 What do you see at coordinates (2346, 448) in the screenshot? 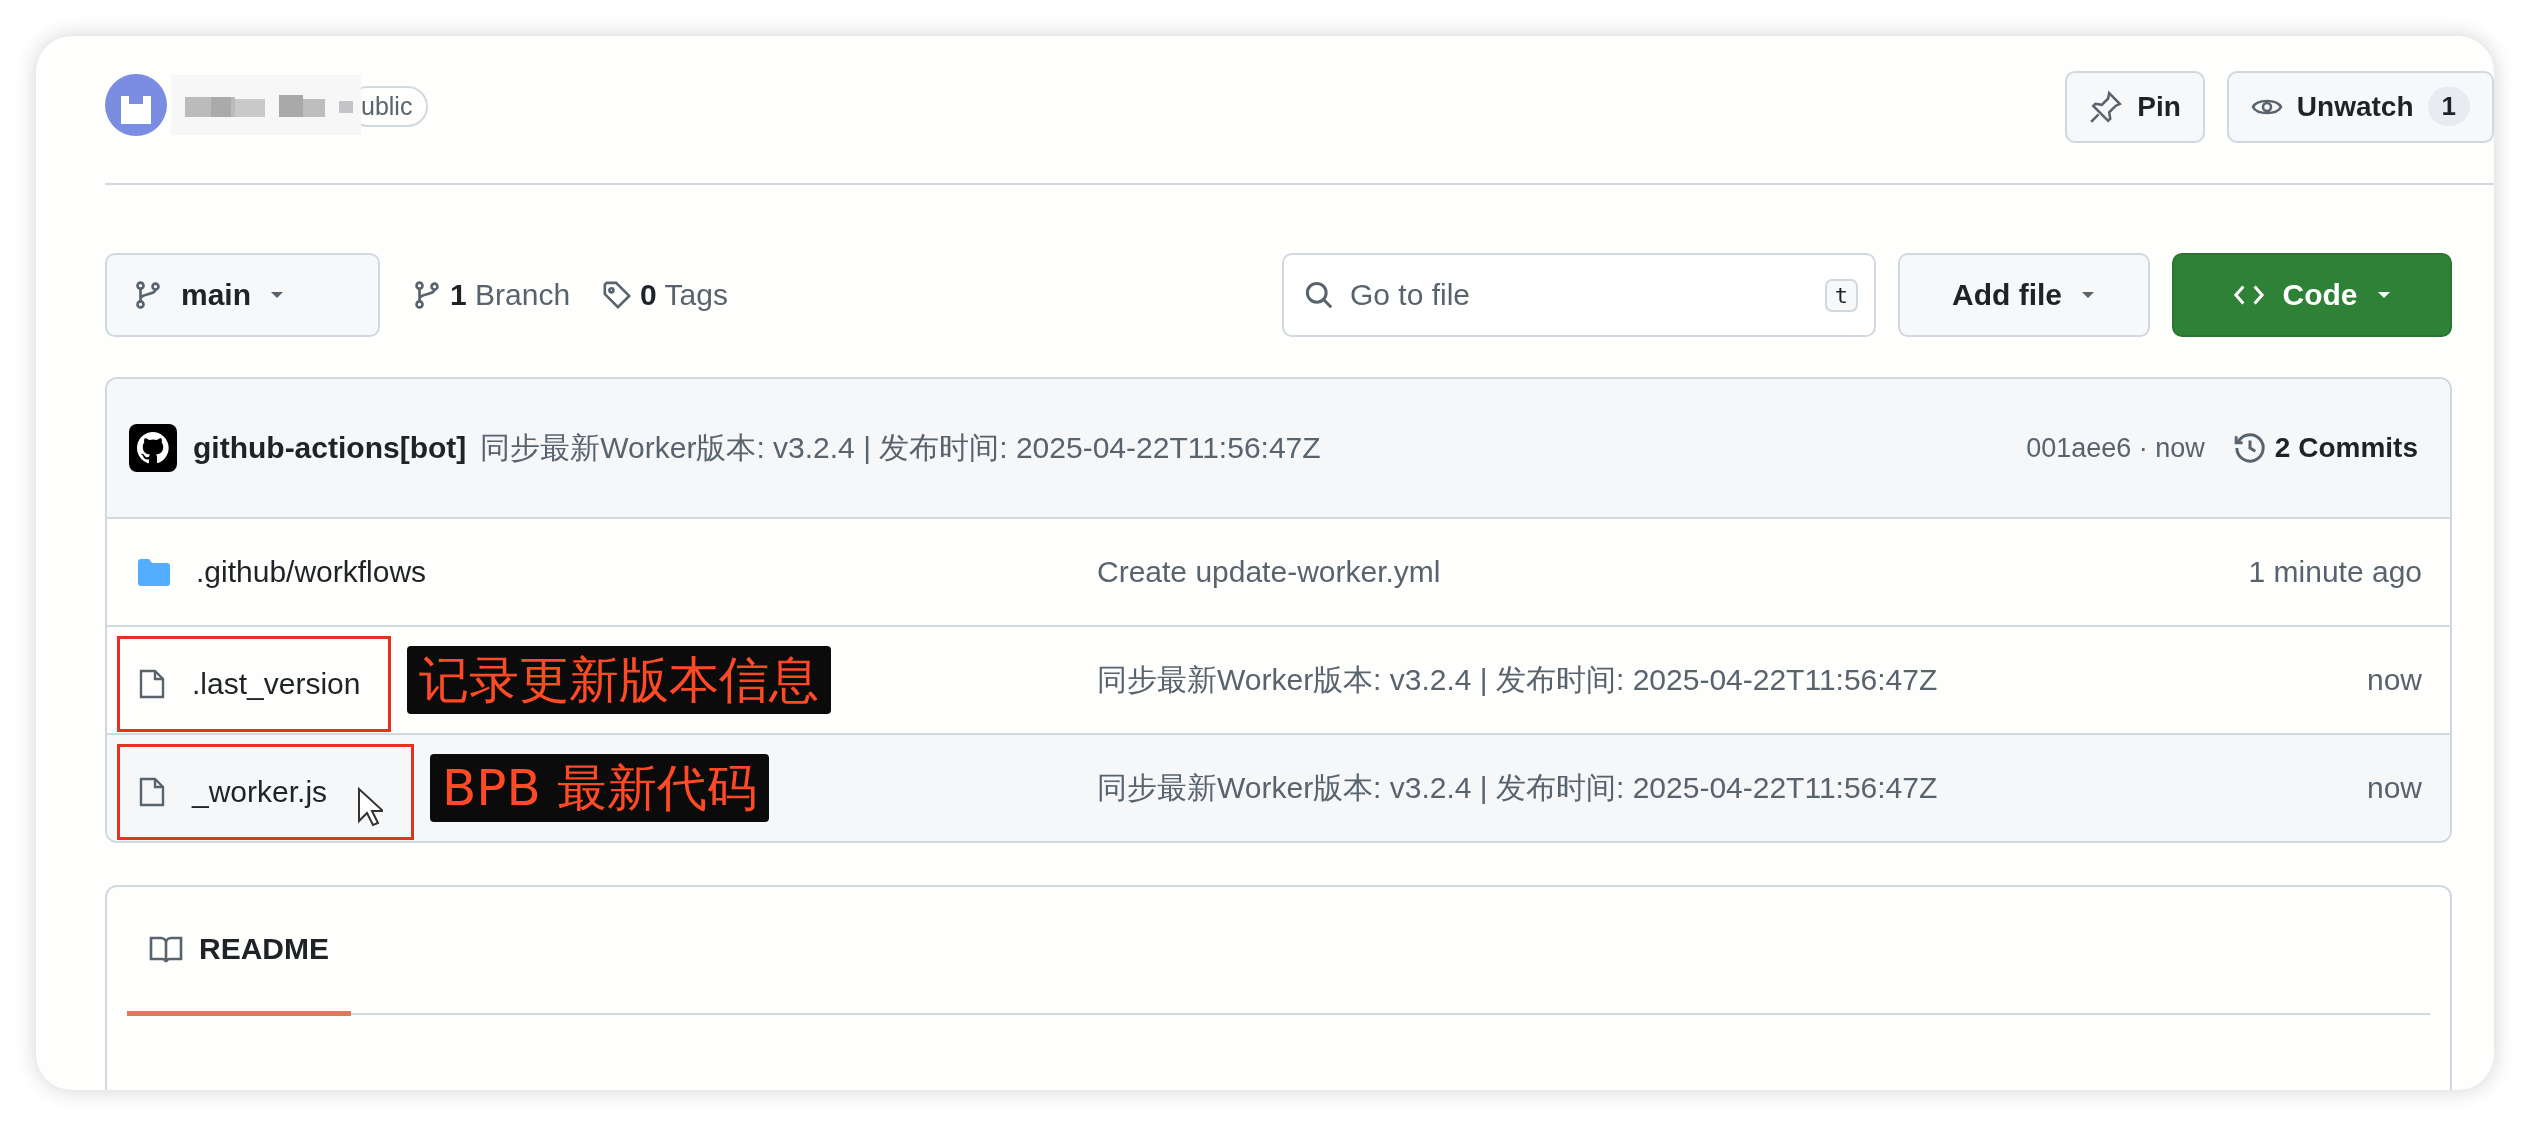
I see `commits-link: 2 Commits` at bounding box center [2346, 448].